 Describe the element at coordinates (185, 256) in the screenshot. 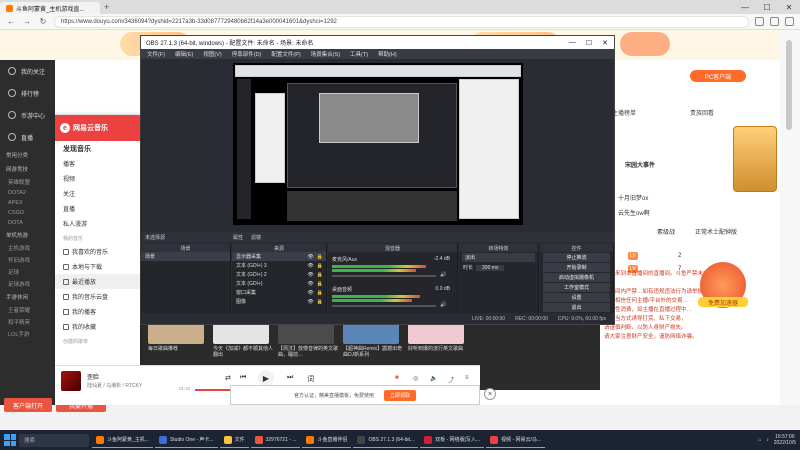

I see `scene-item: 场景` at that location.